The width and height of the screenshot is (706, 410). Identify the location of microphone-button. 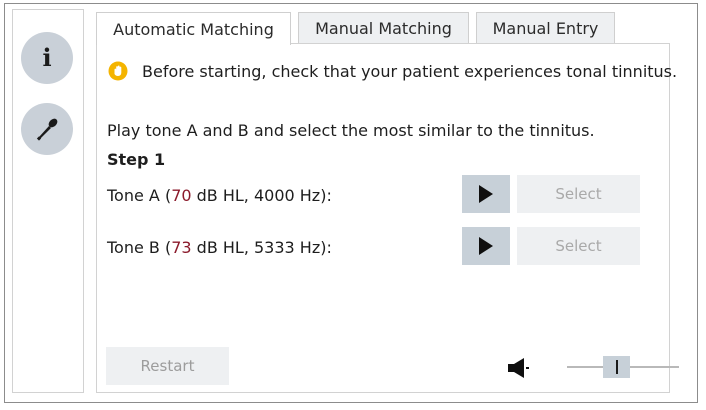
(47, 129).